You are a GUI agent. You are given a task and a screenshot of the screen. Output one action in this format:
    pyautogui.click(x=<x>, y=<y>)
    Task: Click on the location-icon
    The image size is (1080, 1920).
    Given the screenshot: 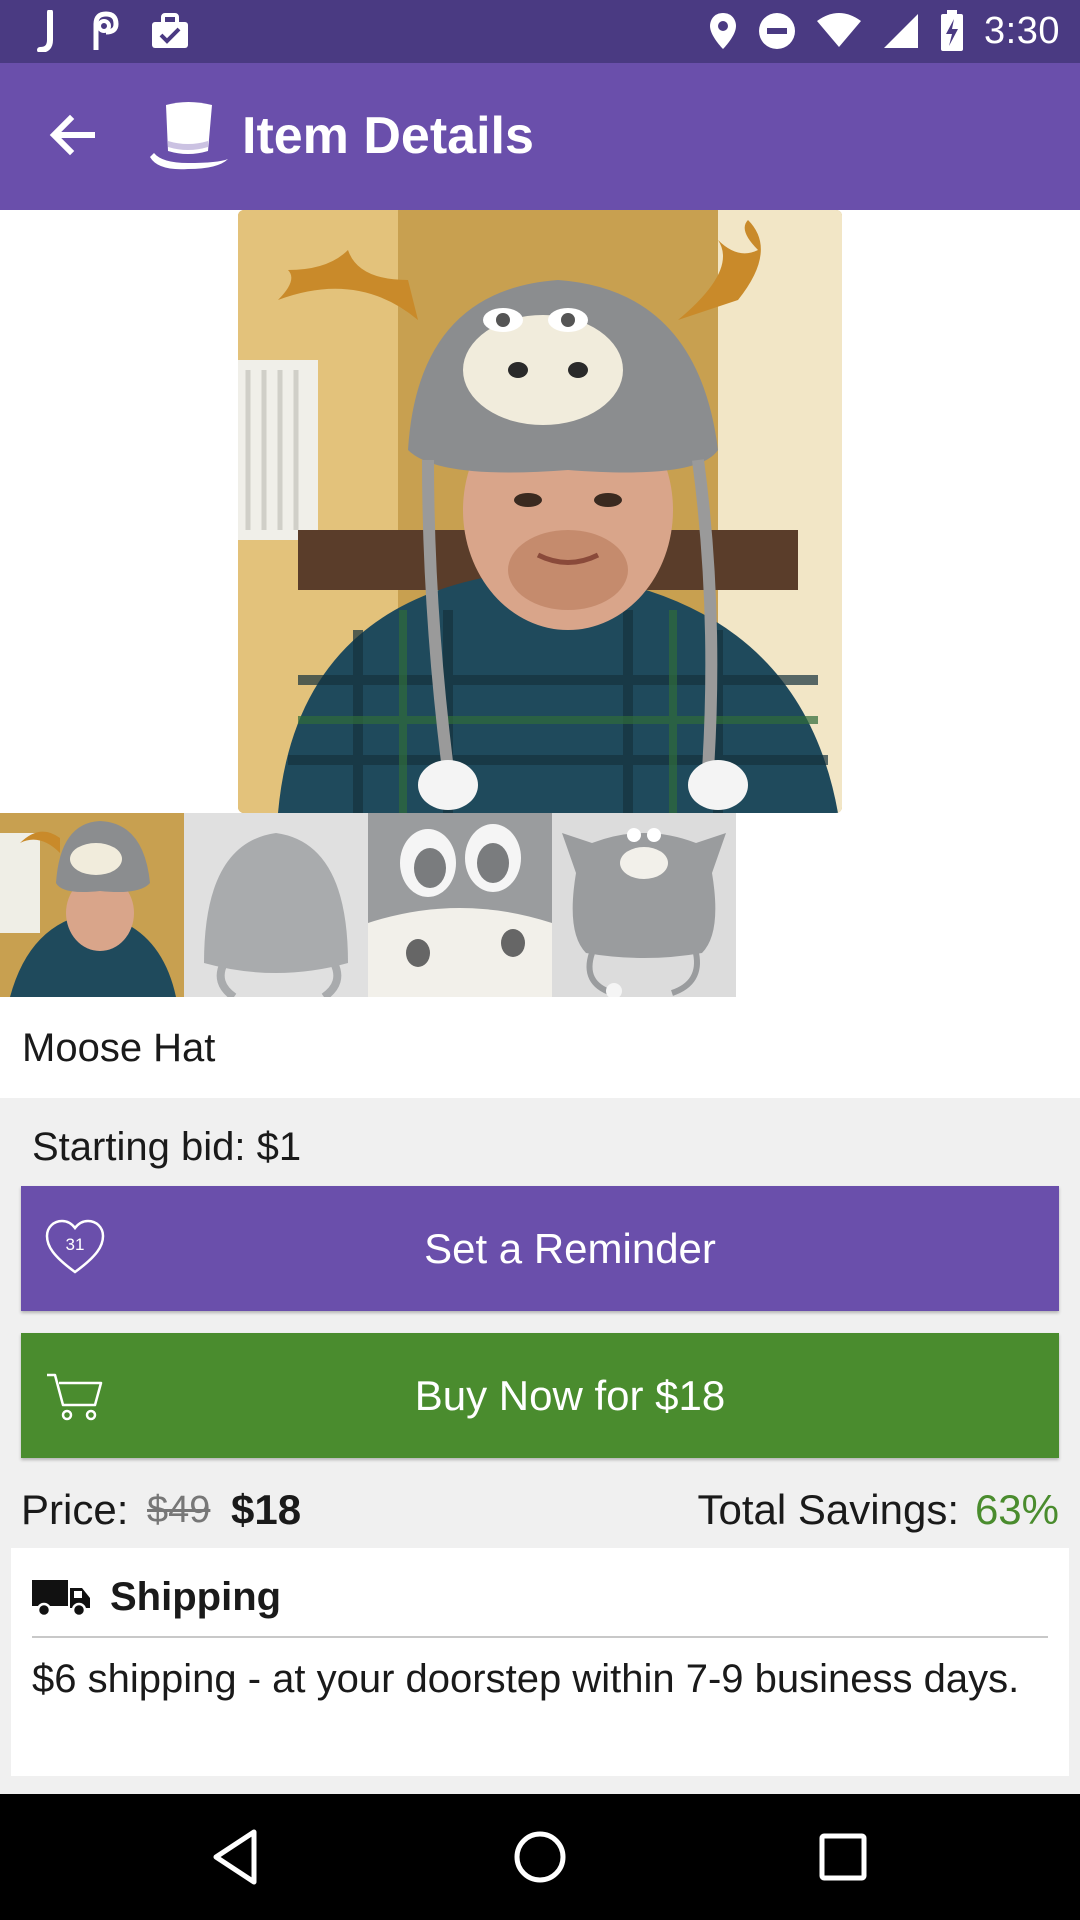 What is the action you would take?
    pyautogui.click(x=723, y=31)
    